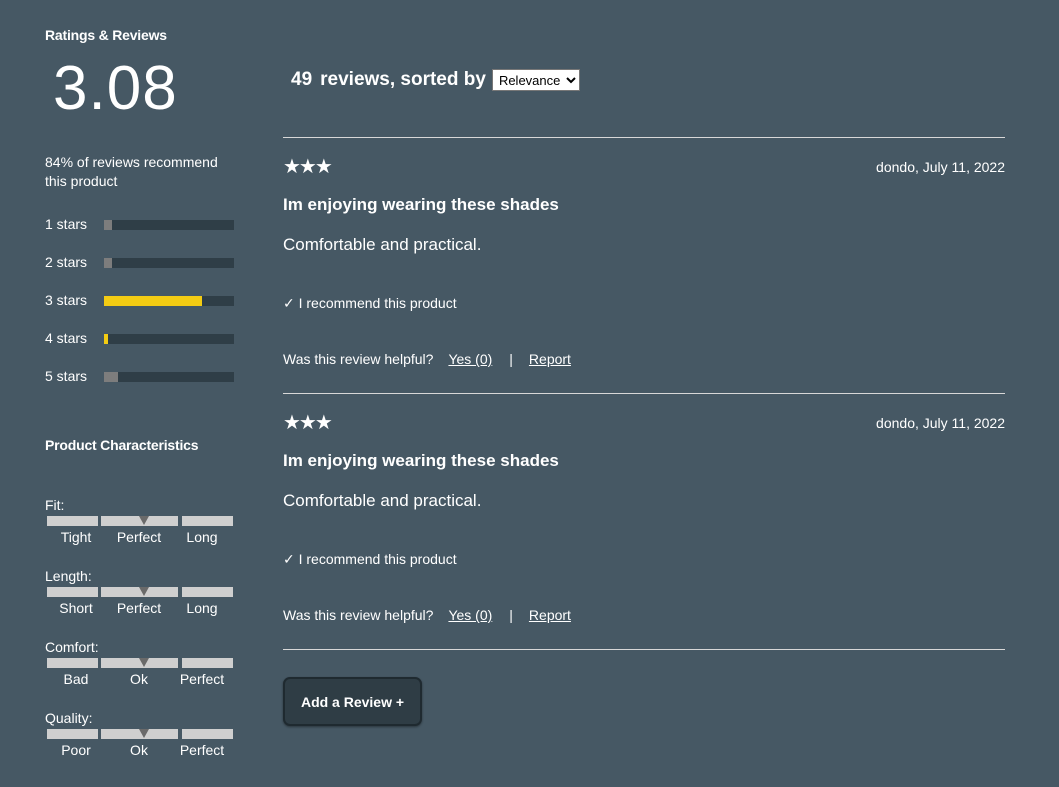 Image resolution: width=1059 pixels, height=787 pixels. I want to click on characteristic-fit: Fit: Tight Perfect Long, so click(142, 522).